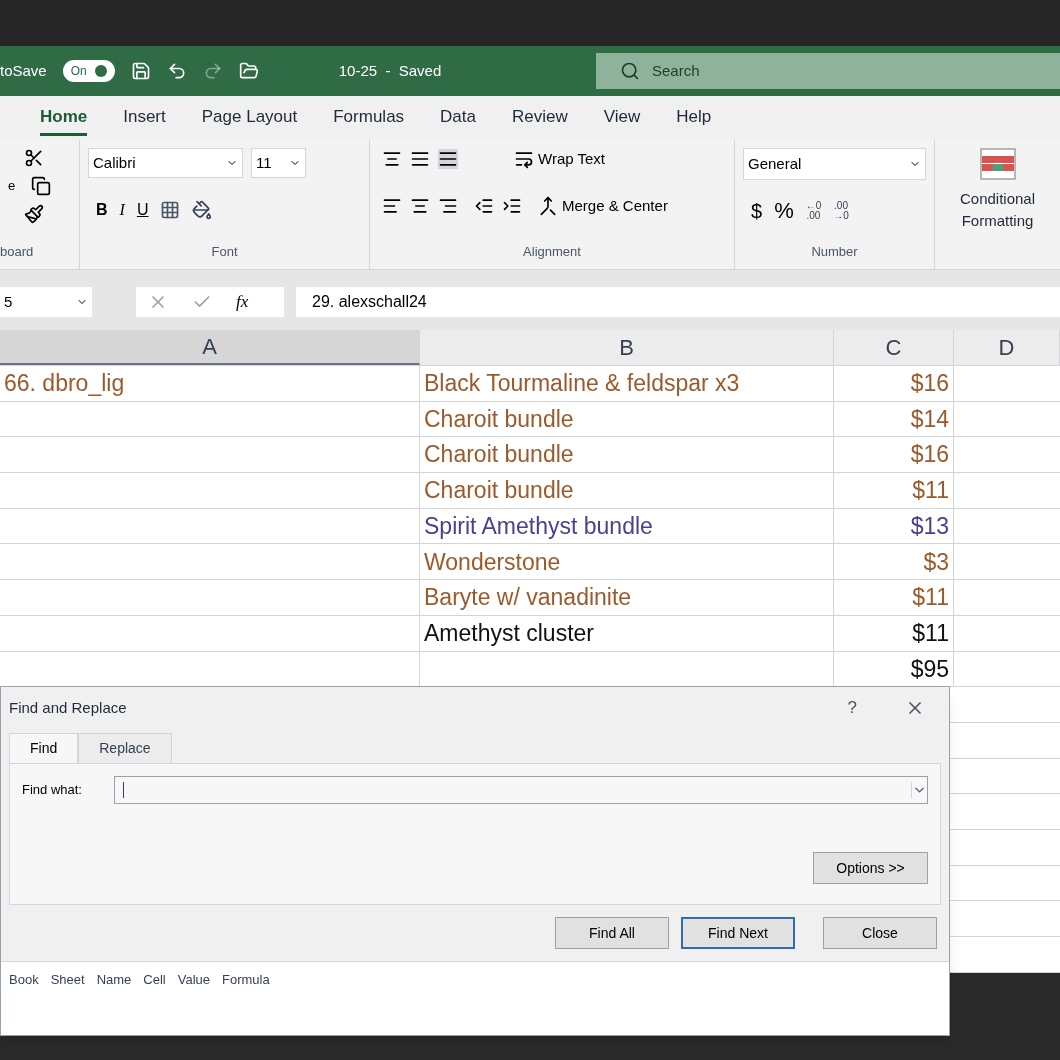 Image resolution: width=1060 pixels, height=1060 pixels. Describe the element at coordinates (24, 1002) in the screenshot. I see `results-column-header: Book` at that location.